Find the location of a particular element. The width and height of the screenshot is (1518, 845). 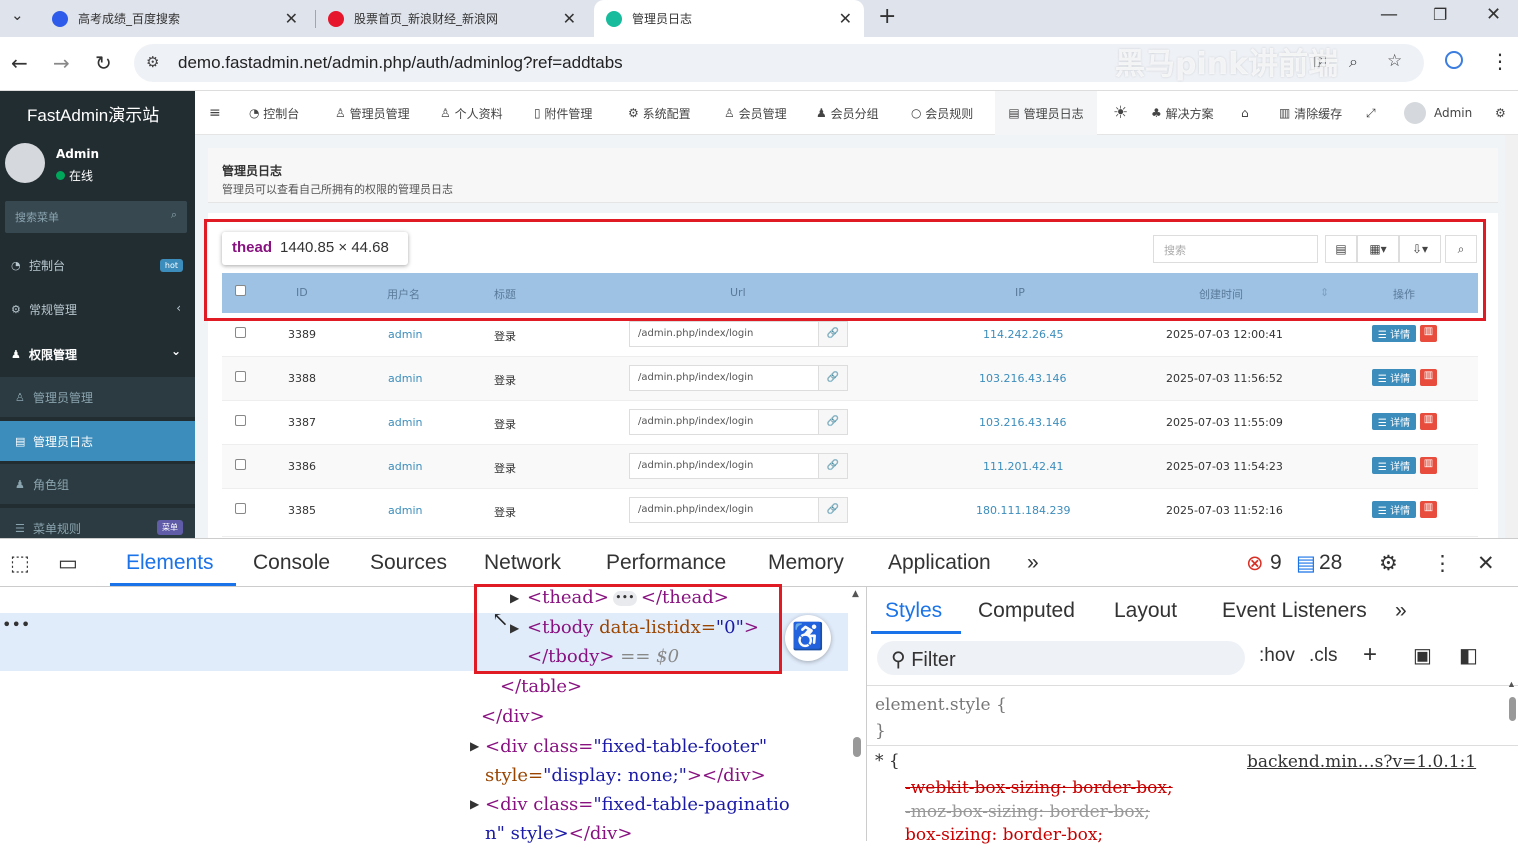

cls-button: .cls is located at coordinates (1323, 656).